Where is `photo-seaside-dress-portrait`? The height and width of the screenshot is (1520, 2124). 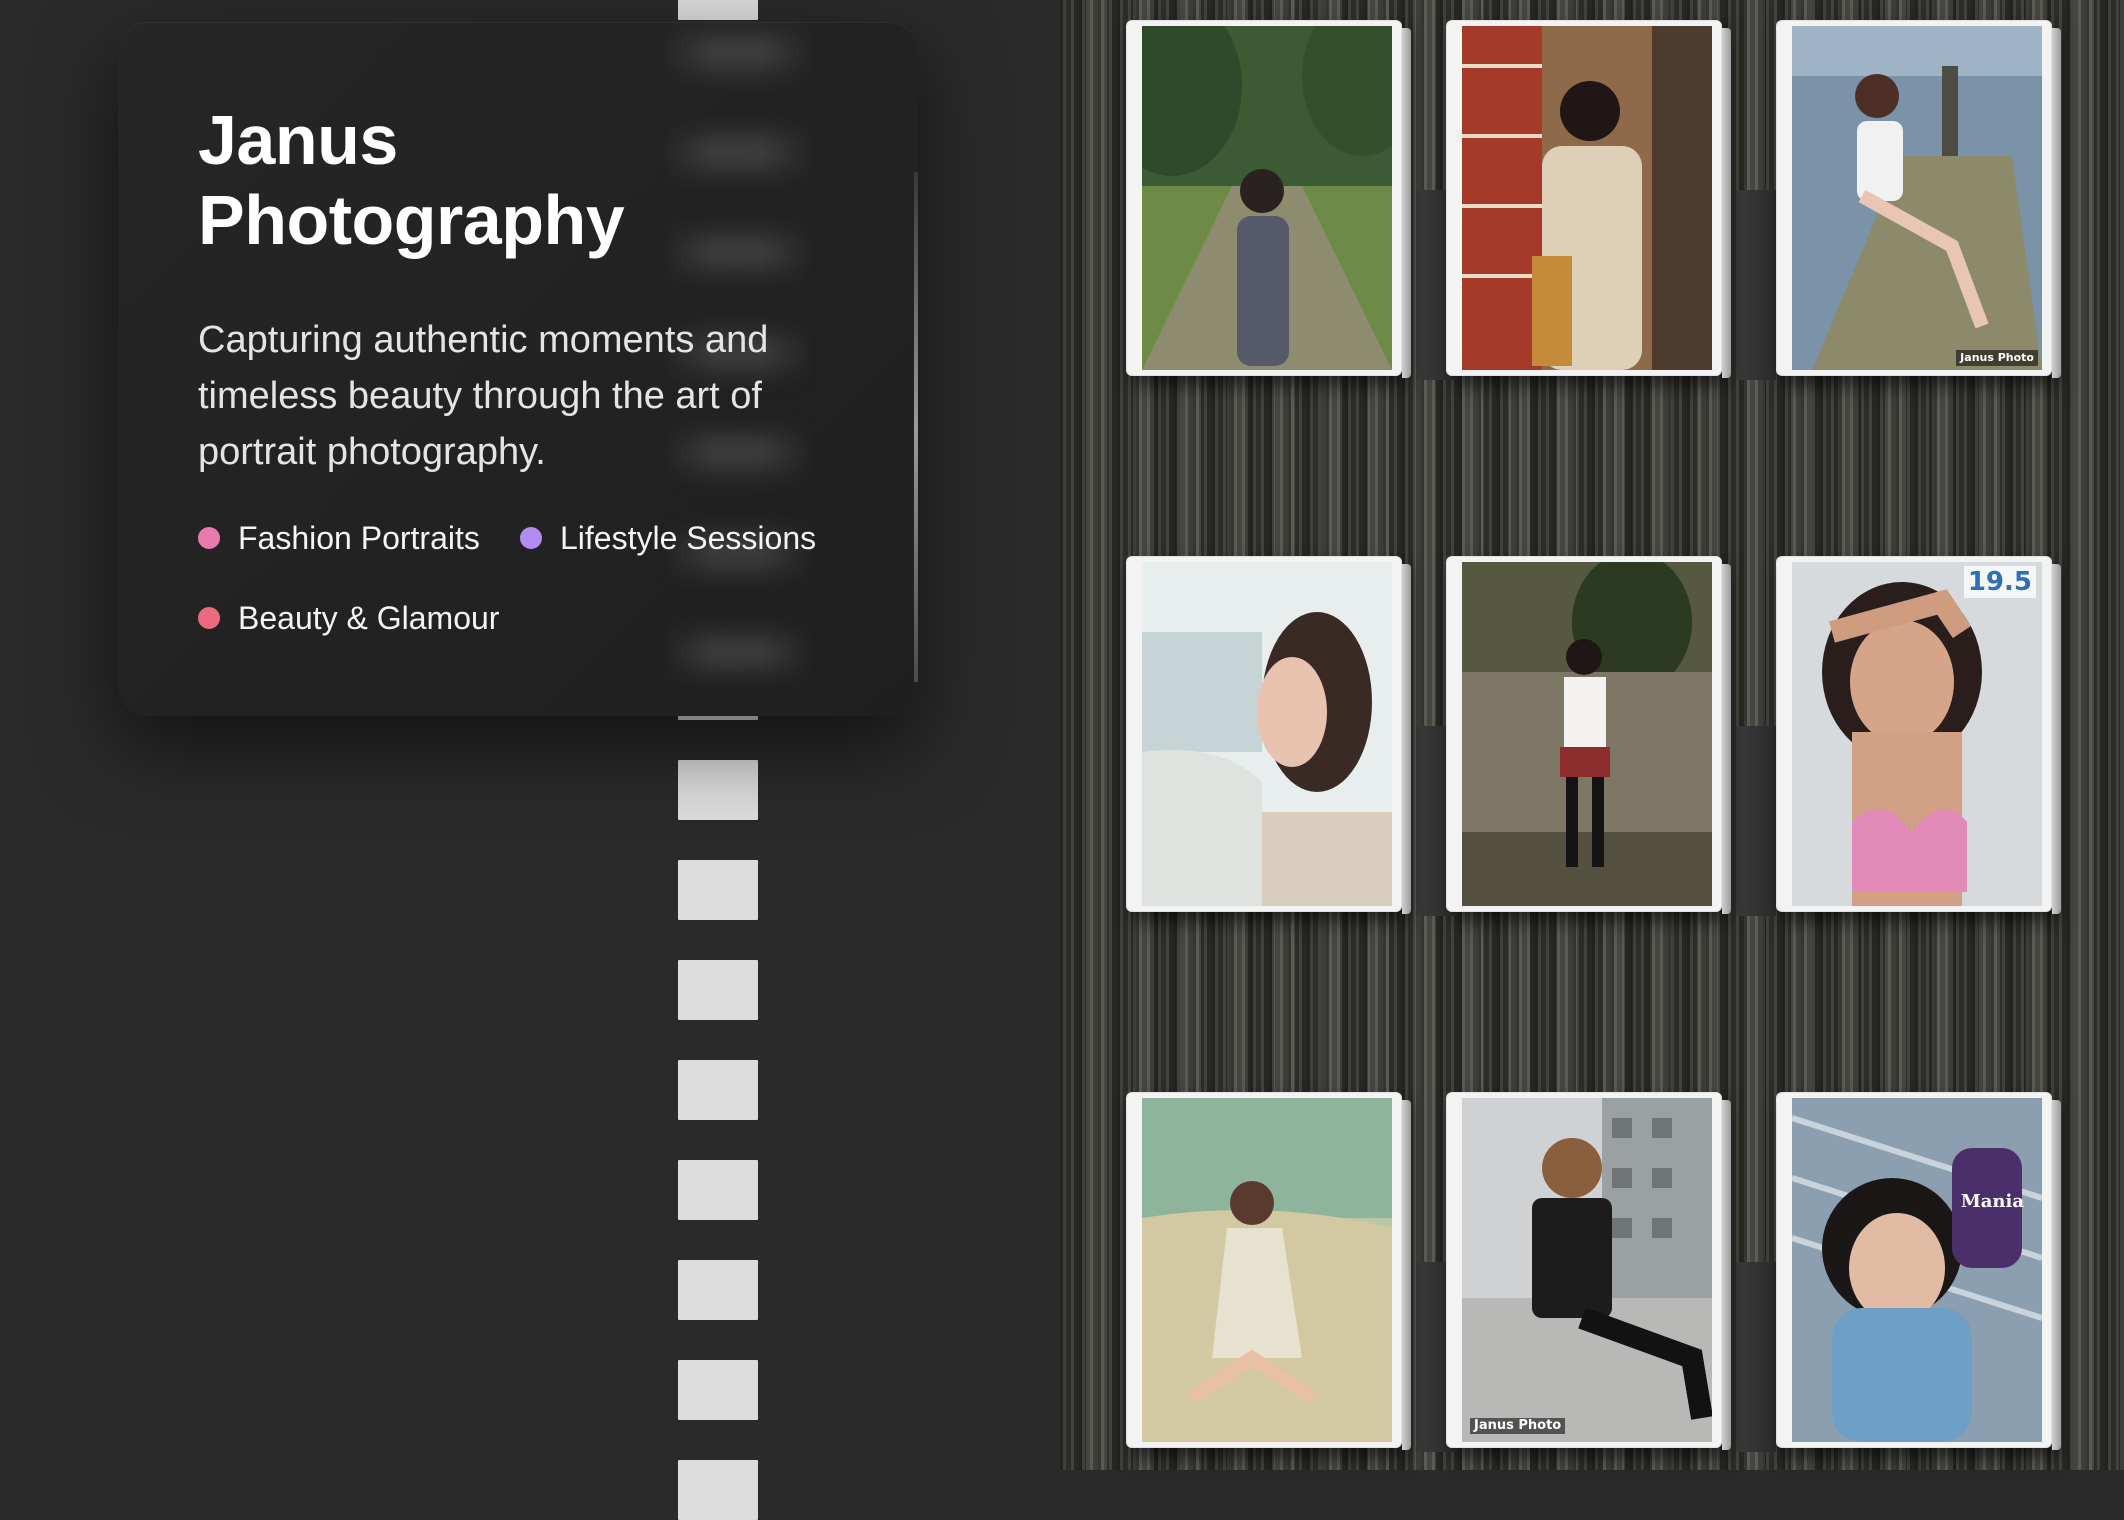
photo-seaside-dress-portrait is located at coordinates (1268, 1271).